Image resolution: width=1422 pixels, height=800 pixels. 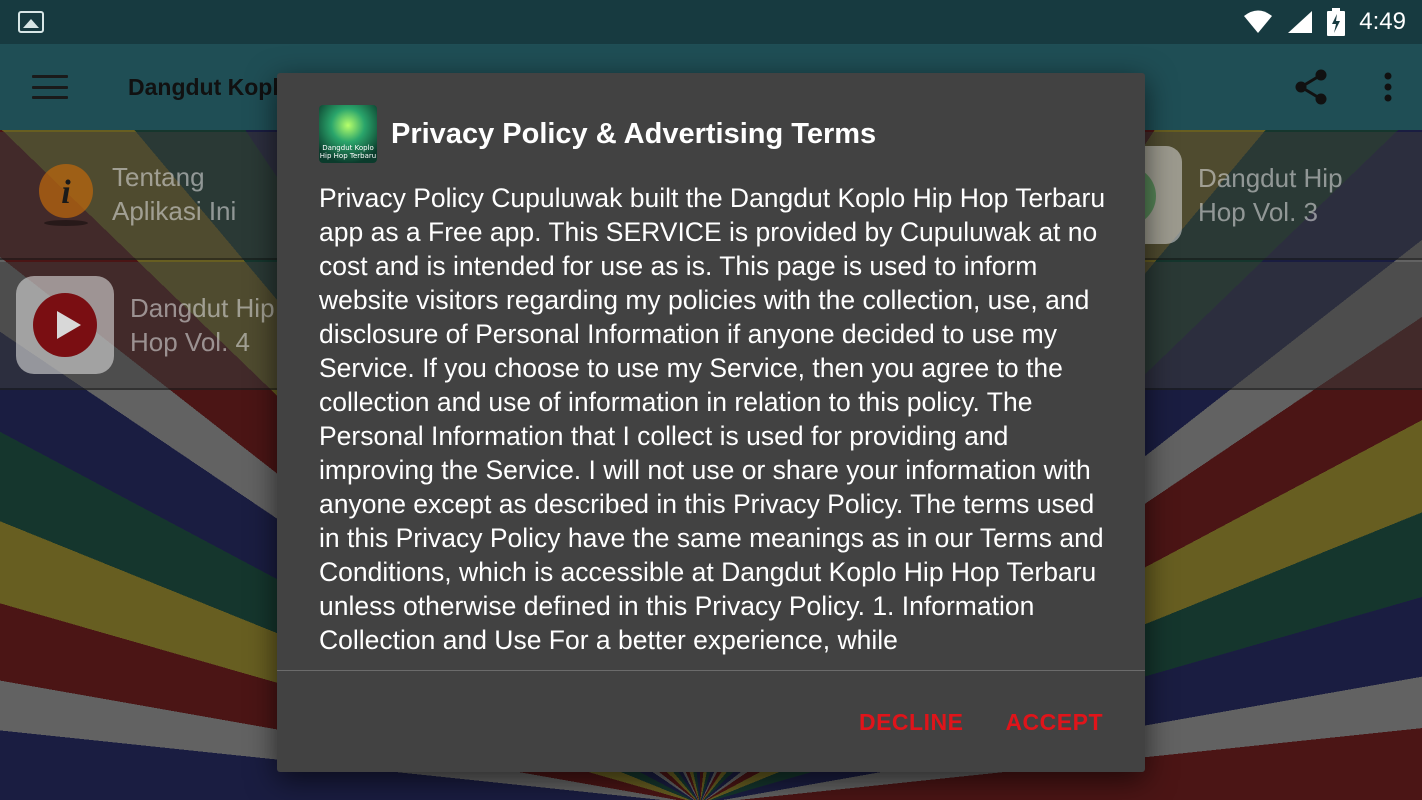 I want to click on accept-button: ACCEPT, so click(x=1054, y=722).